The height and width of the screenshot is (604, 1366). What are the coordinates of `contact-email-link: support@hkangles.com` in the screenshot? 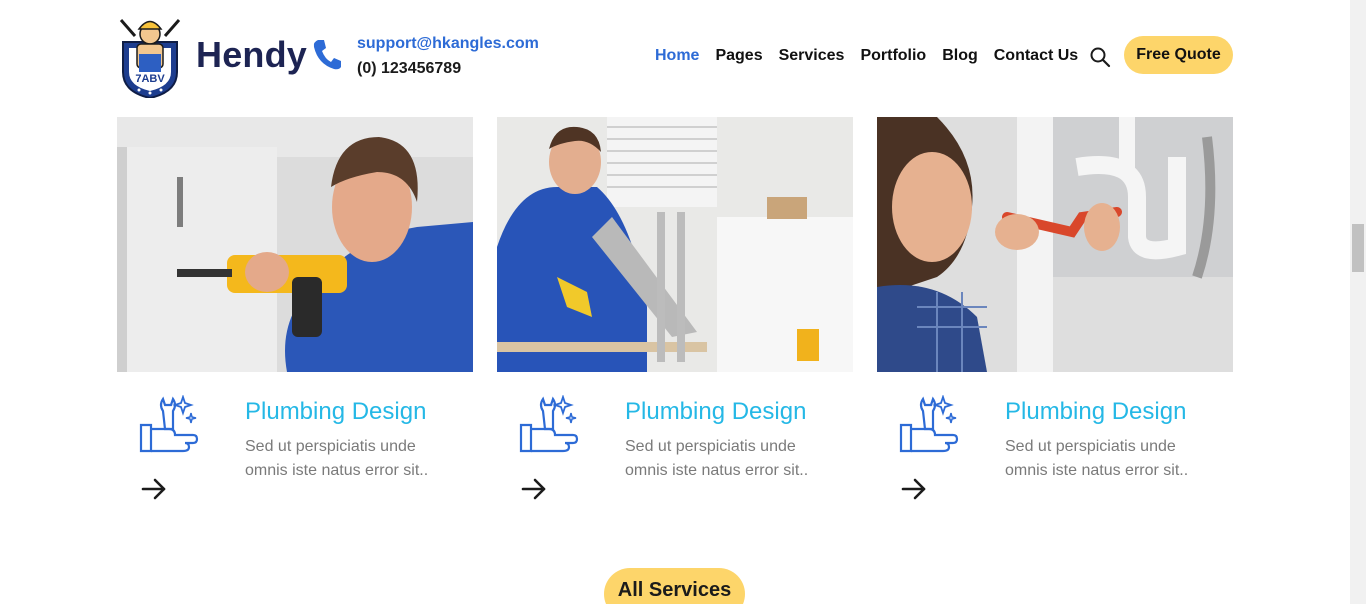 It's located at (448, 44).